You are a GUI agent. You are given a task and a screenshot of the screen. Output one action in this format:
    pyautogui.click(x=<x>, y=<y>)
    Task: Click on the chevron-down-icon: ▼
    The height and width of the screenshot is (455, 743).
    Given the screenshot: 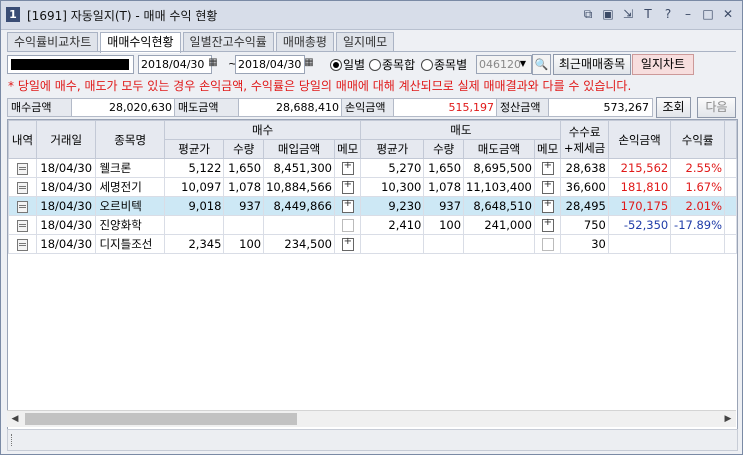 What is the action you would take?
    pyautogui.click(x=523, y=64)
    